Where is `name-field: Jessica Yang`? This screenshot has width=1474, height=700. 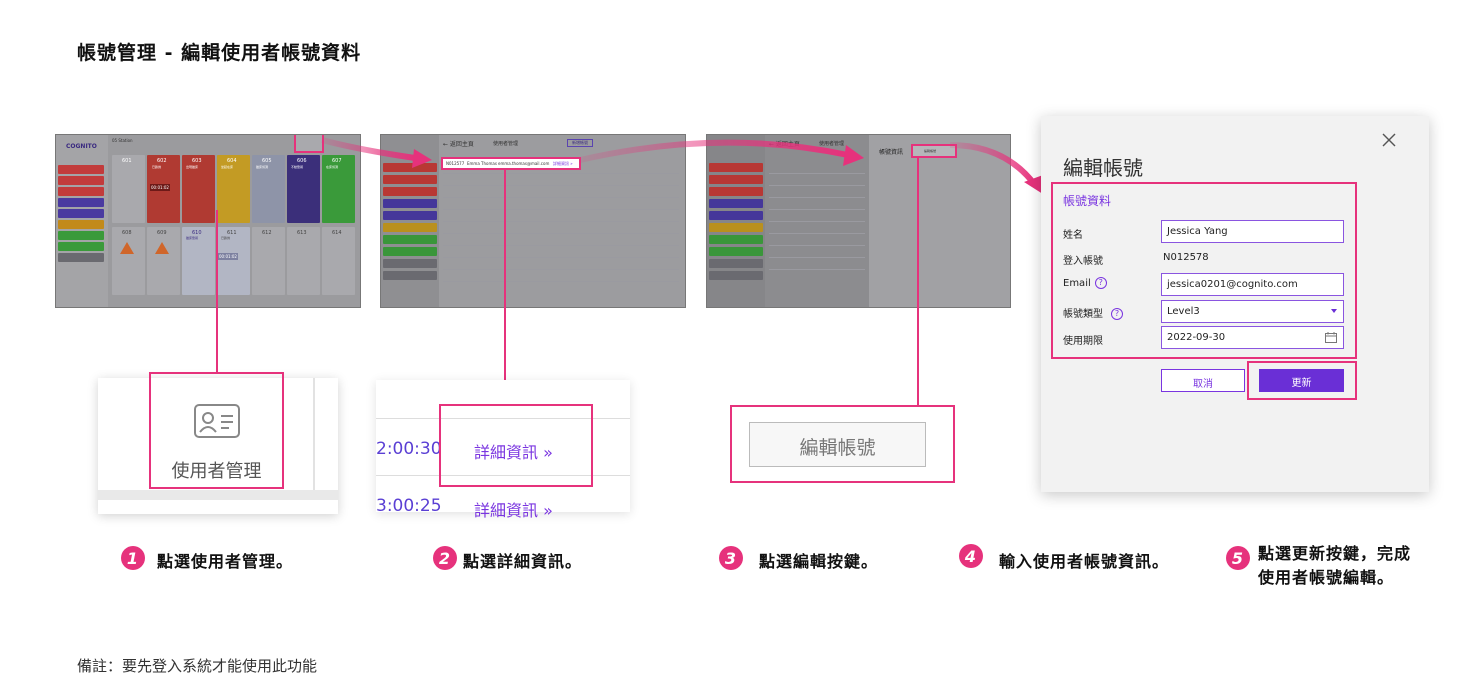 name-field: Jessica Yang is located at coordinates (1252, 231).